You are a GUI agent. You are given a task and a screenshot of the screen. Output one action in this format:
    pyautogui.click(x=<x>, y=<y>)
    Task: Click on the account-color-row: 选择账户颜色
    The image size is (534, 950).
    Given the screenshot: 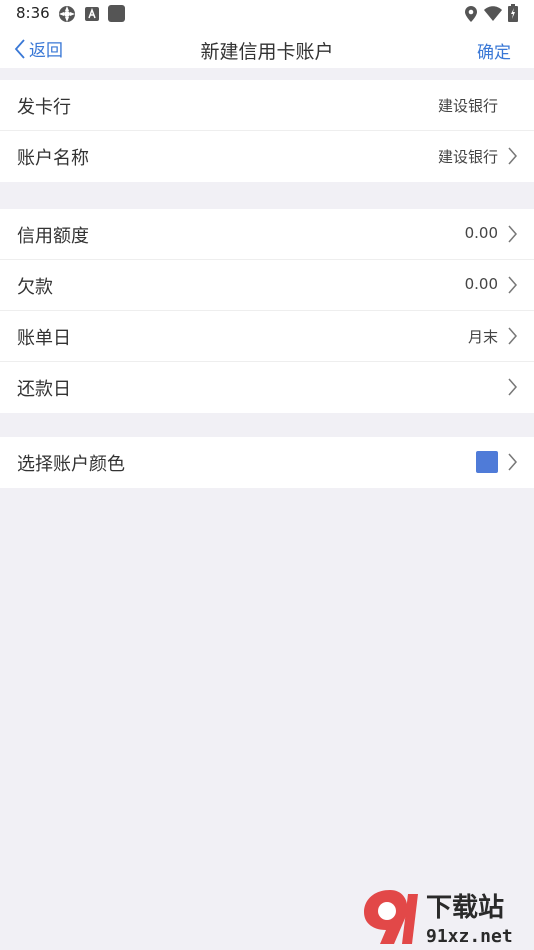 What is the action you would take?
    pyautogui.click(x=267, y=462)
    